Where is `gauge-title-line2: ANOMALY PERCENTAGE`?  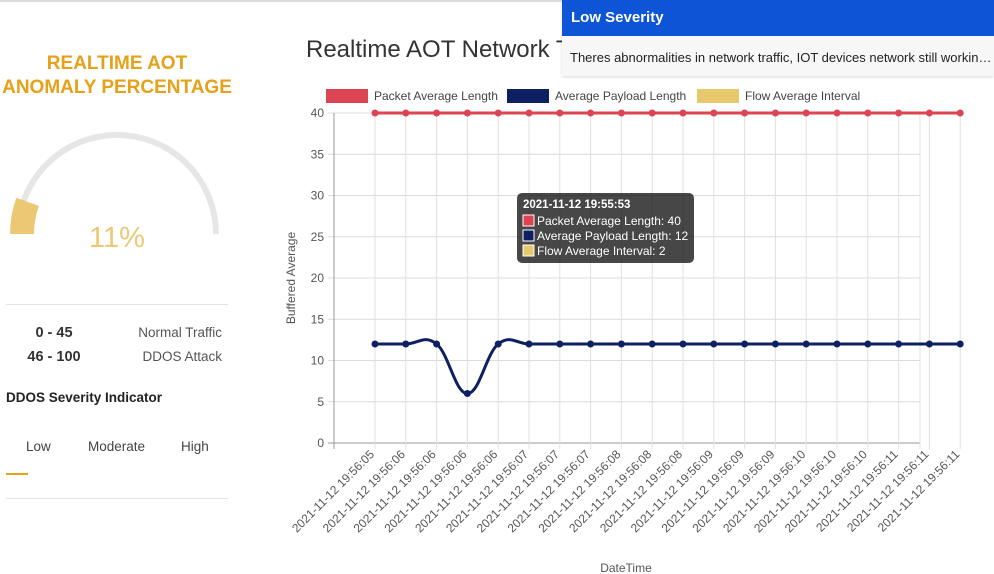
gauge-title-line2: ANOMALY PERCENTAGE is located at coordinates (117, 87).